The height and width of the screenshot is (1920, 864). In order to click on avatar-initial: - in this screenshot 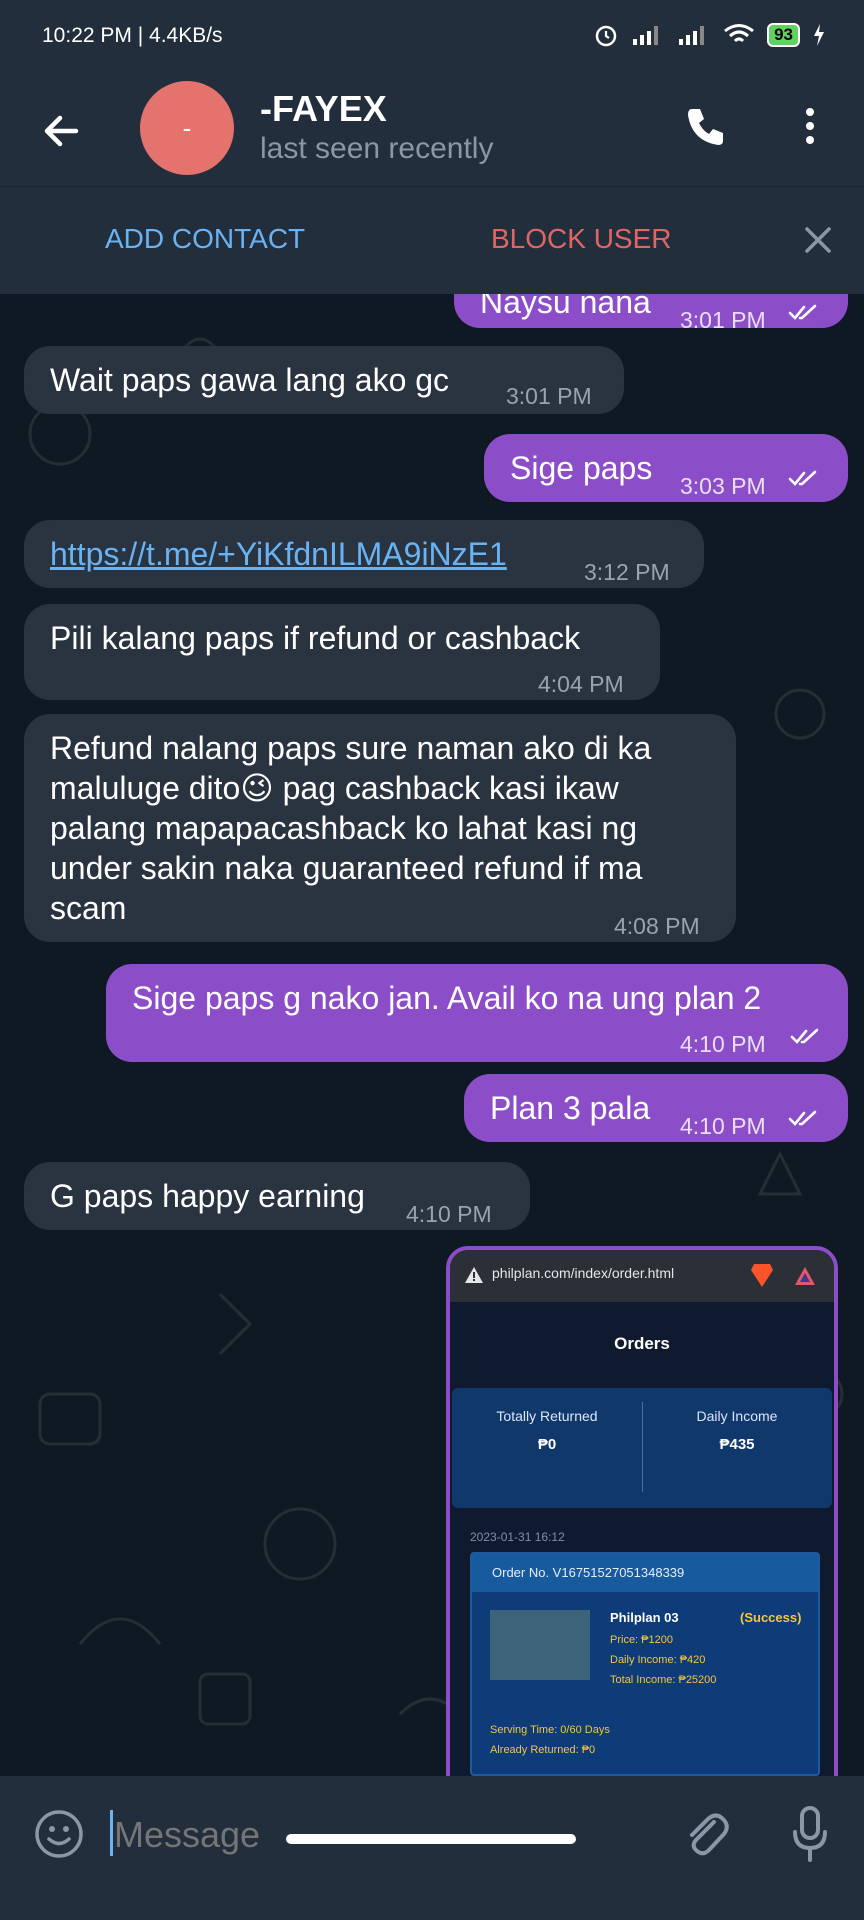, I will do `click(187, 127)`.